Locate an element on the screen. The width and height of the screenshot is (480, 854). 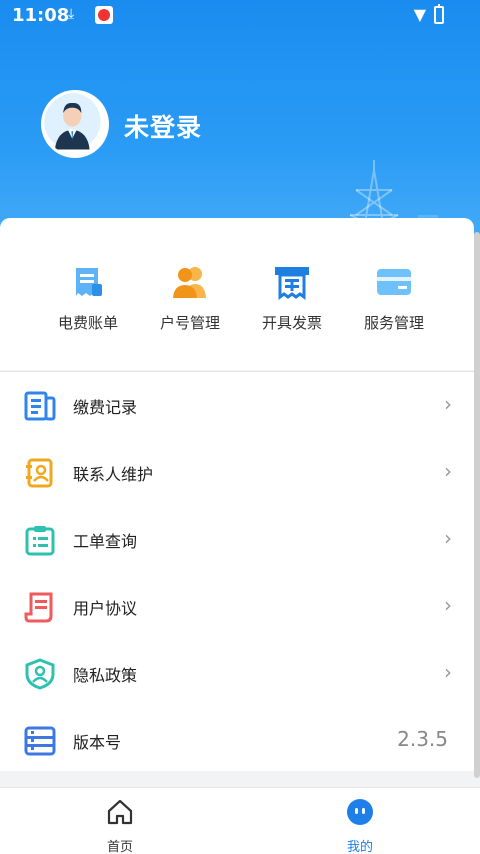
menu-item-user-agreement: 用户协议 › is located at coordinates (237, 606).